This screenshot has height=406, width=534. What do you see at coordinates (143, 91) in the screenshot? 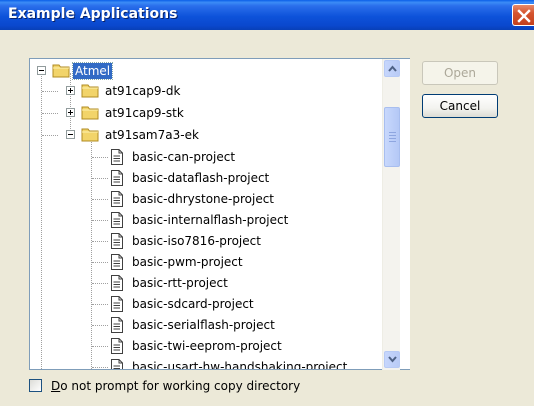
I see `tree-node-label-group: at91cap9-dk` at bounding box center [143, 91].